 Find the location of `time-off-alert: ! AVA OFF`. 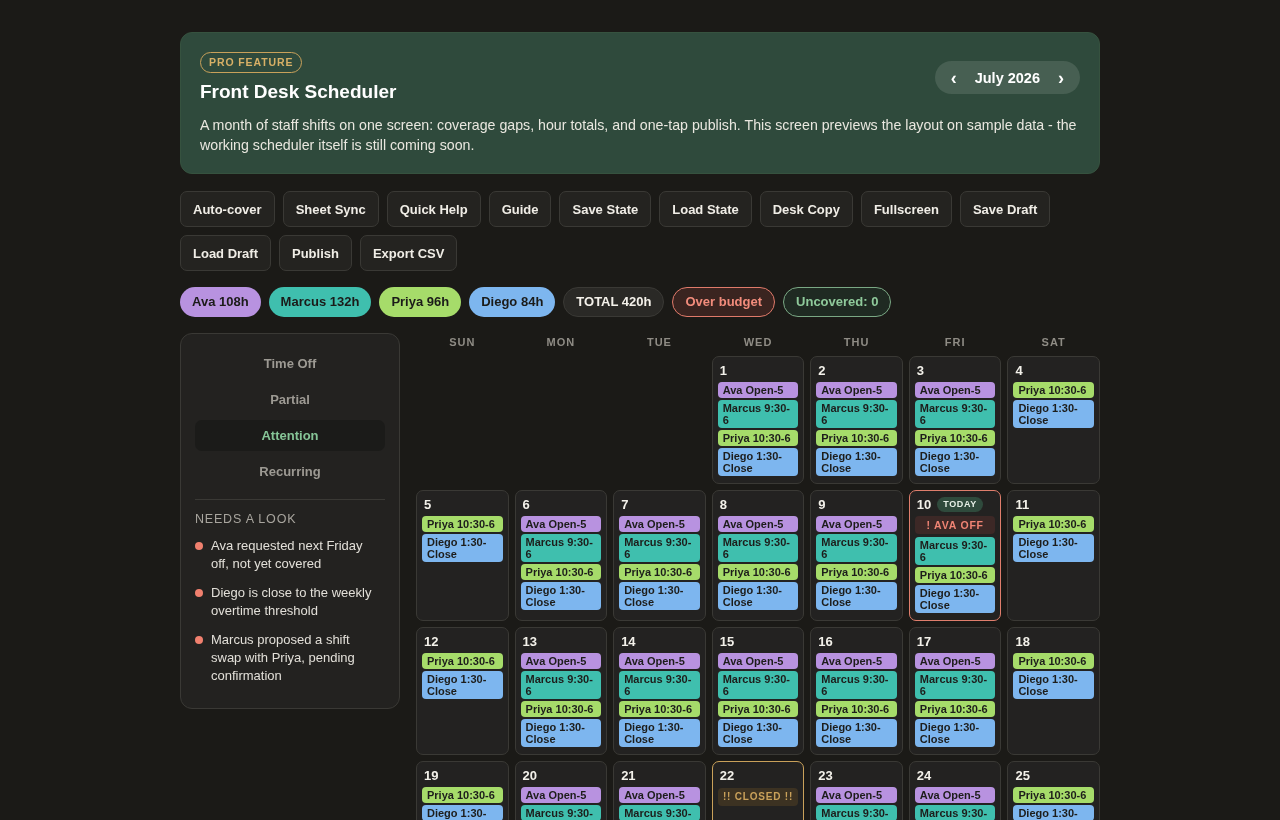

time-off-alert: ! AVA OFF is located at coordinates (955, 525).